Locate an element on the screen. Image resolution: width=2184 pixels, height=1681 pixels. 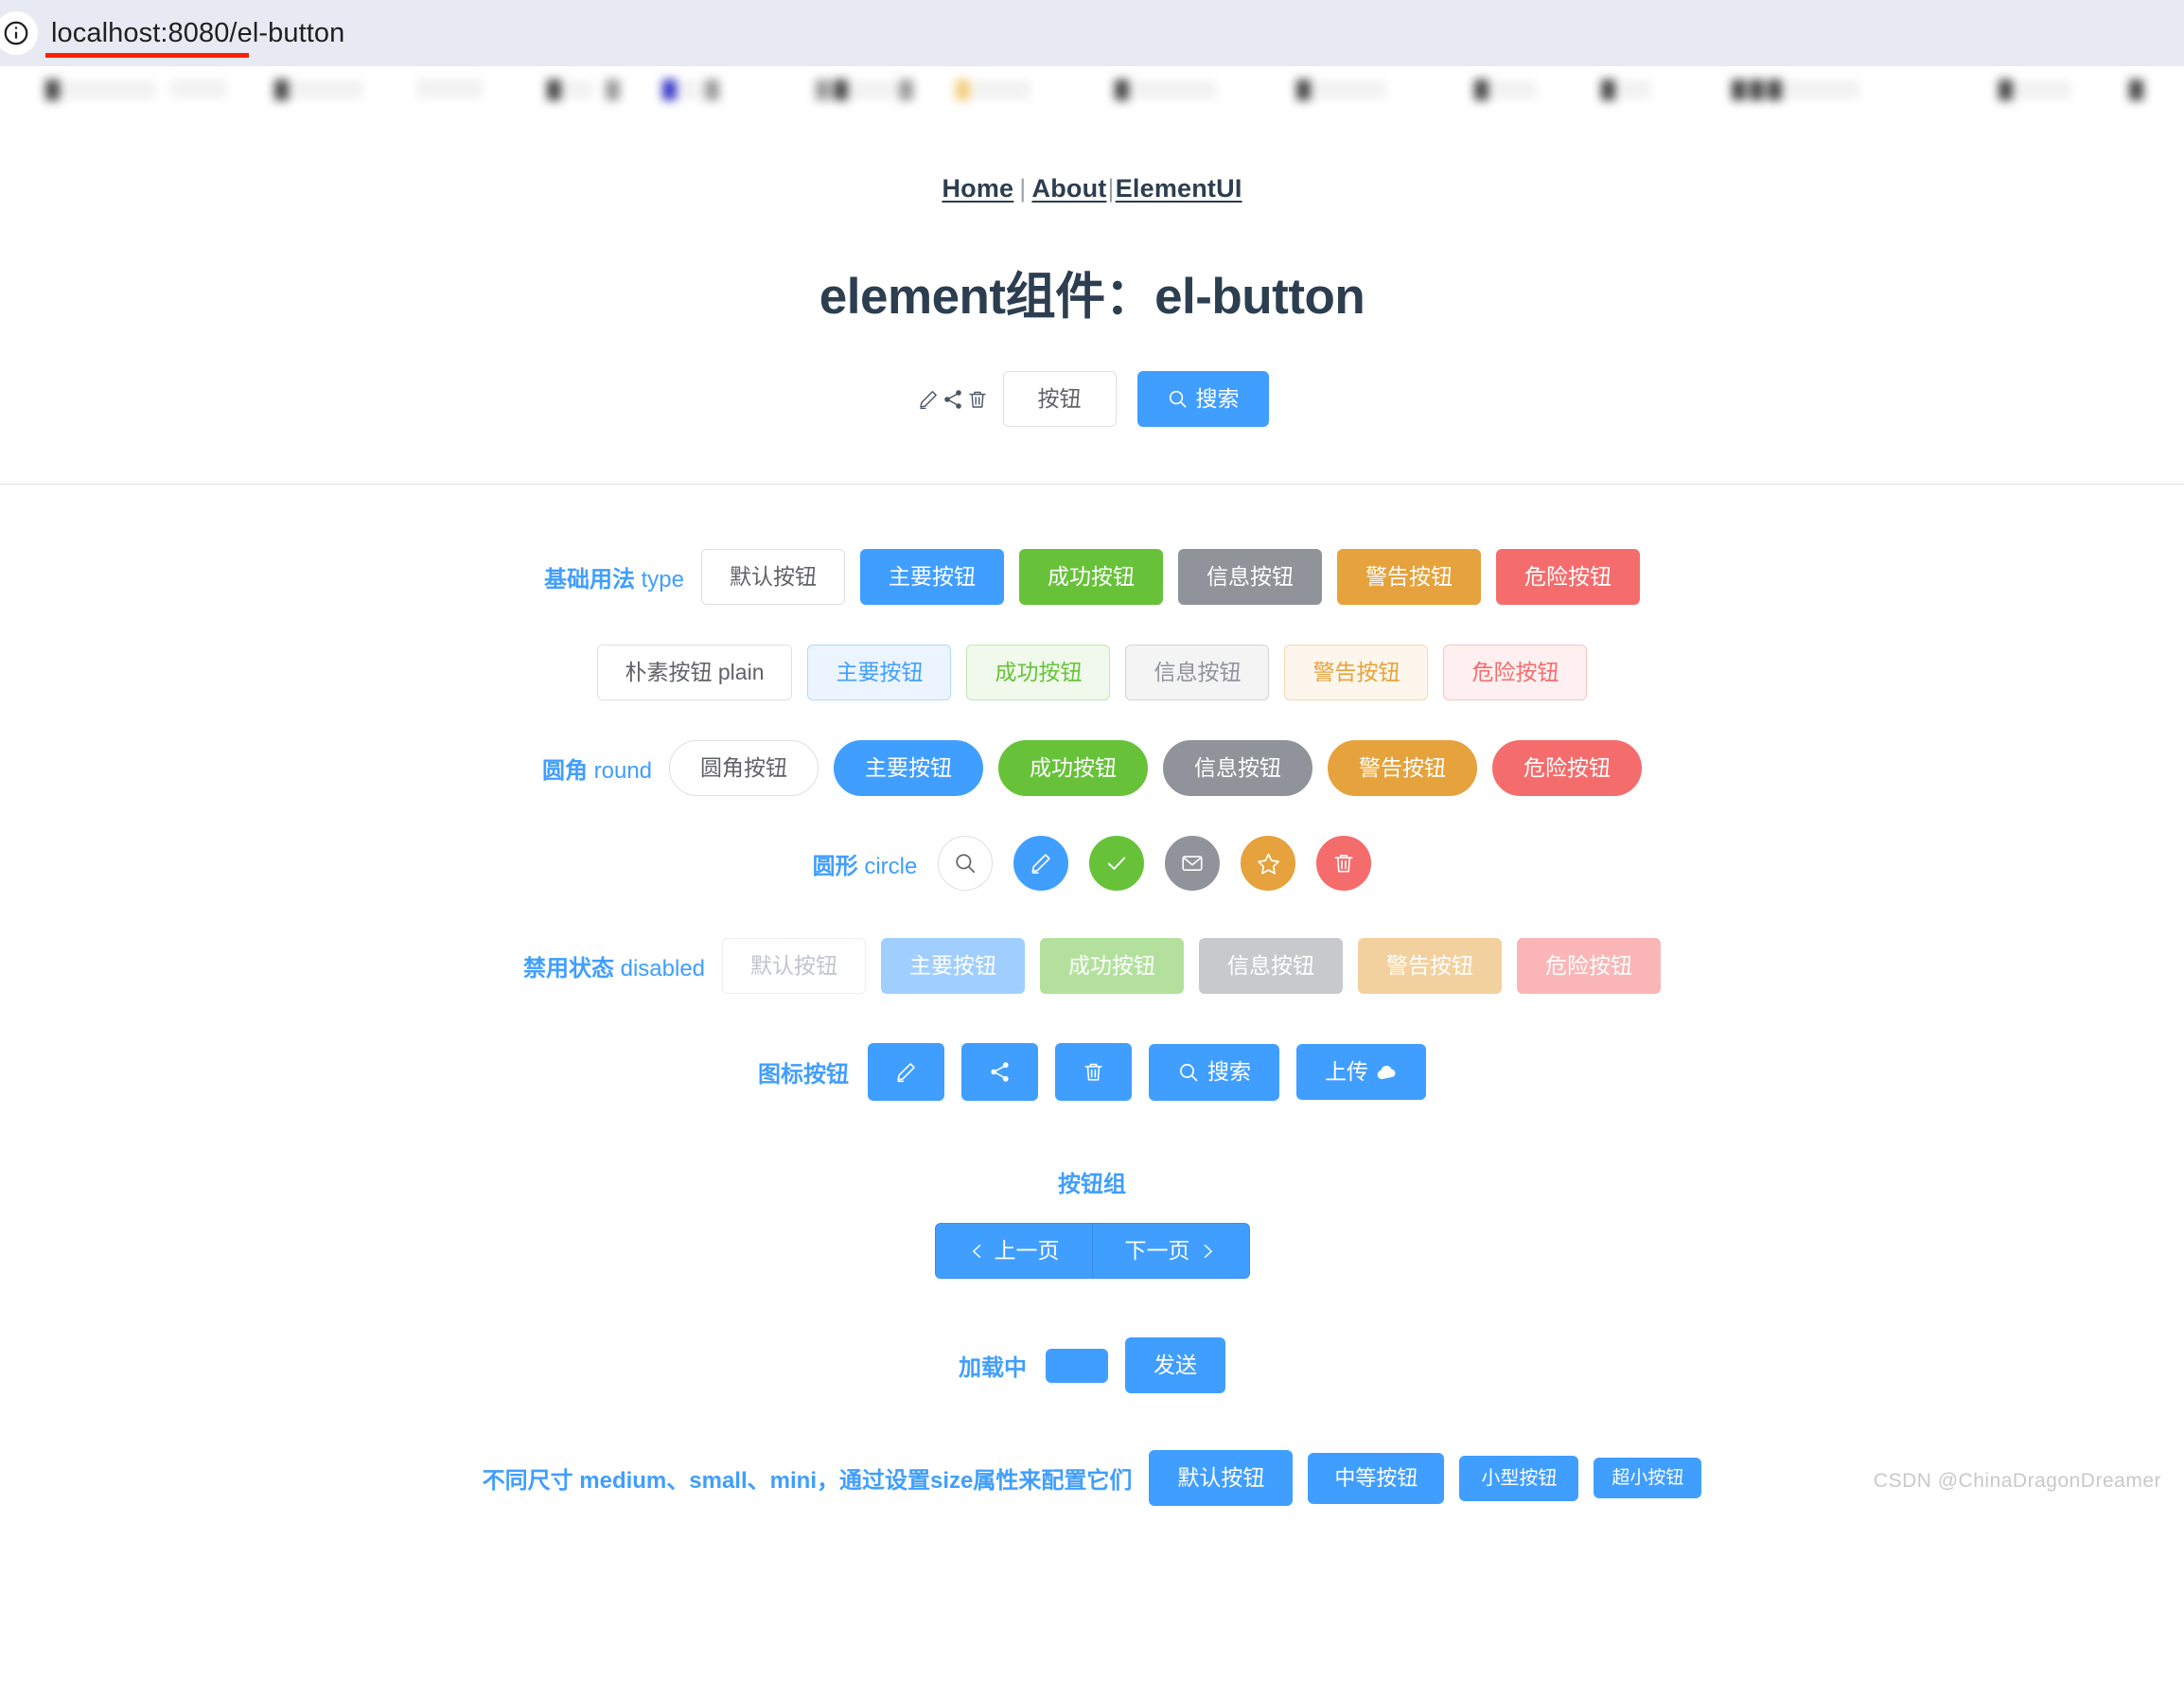
circle-button-star is located at coordinates (1268, 863).